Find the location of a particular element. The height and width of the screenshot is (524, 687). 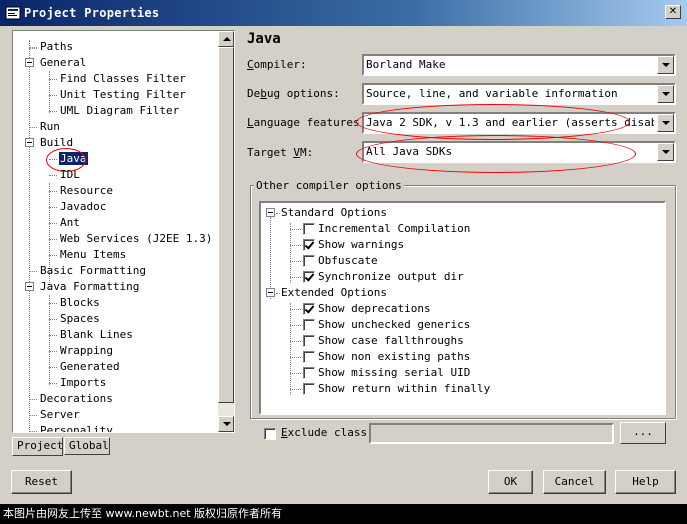

tree-item: Build is located at coordinates (56, 143).